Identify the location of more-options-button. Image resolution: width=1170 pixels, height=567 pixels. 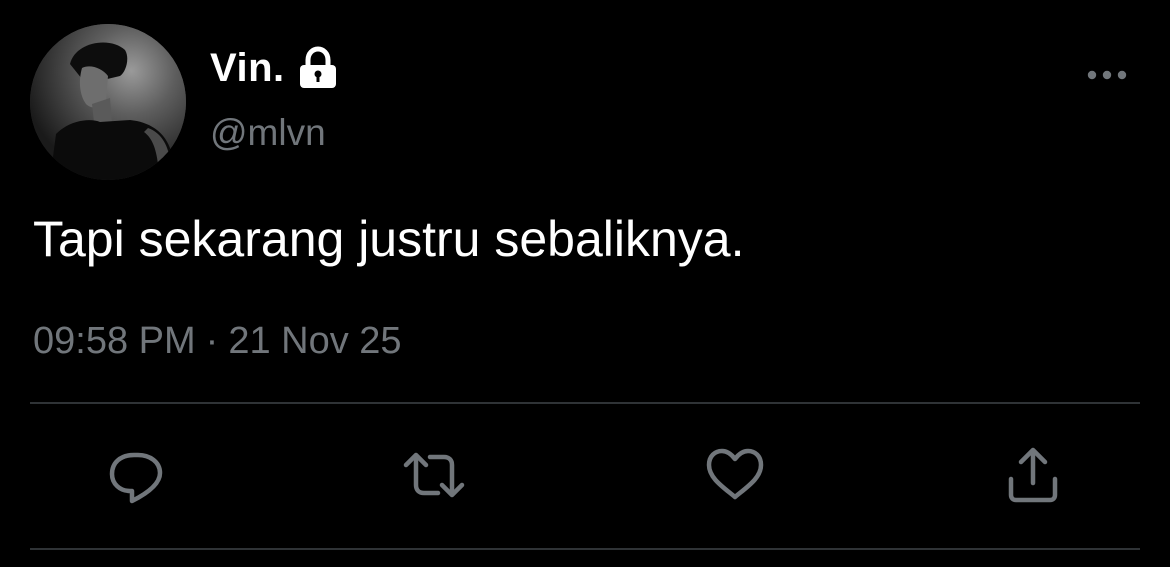
(1107, 75).